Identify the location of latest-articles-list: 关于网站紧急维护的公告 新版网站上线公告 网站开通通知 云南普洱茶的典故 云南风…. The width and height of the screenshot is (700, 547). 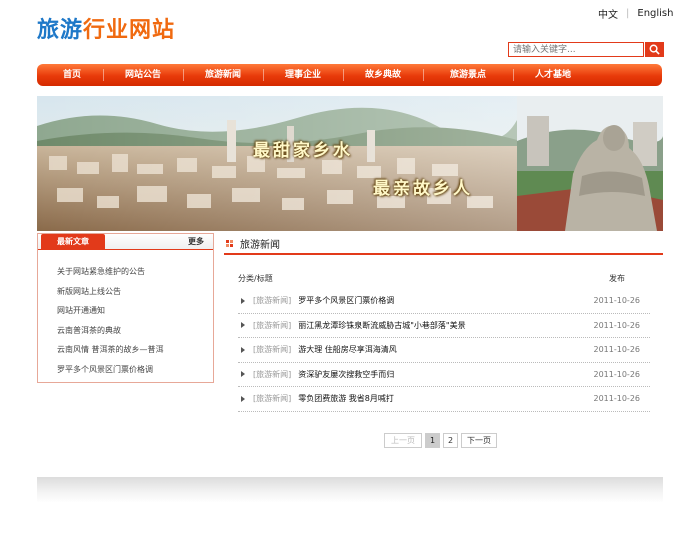
(125, 314).